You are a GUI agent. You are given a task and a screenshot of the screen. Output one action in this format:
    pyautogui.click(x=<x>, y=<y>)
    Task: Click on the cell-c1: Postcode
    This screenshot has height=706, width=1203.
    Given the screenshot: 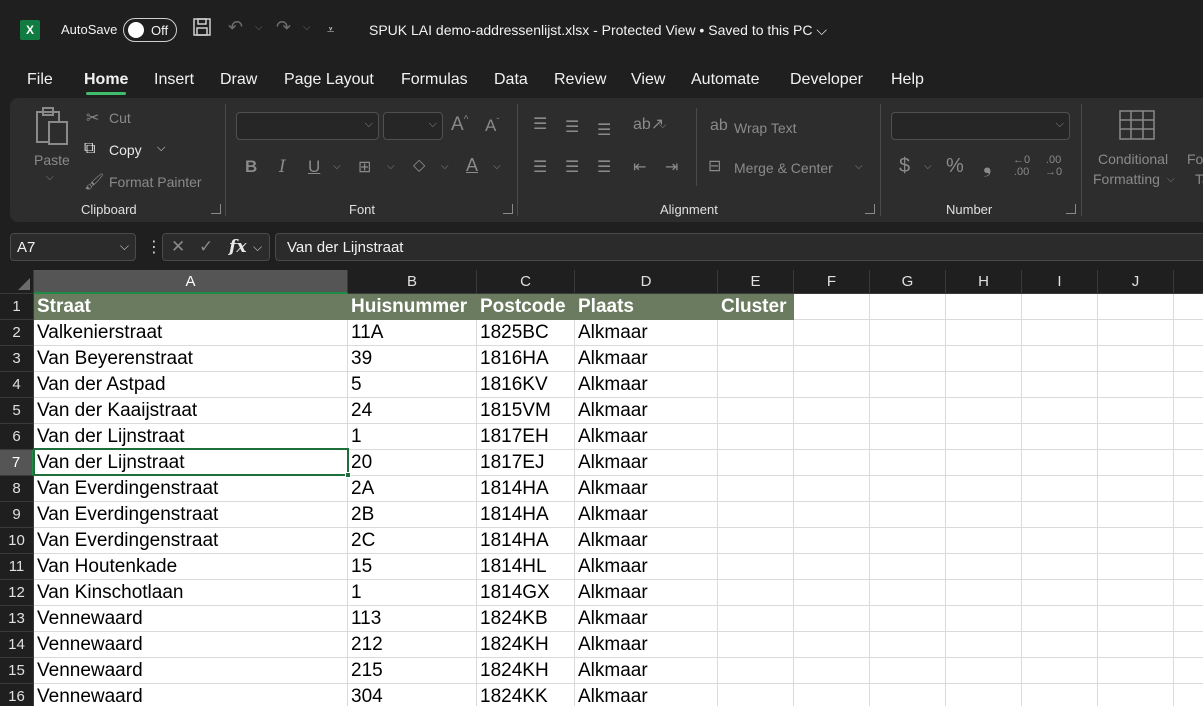 What is the action you would take?
    pyautogui.click(x=526, y=307)
    